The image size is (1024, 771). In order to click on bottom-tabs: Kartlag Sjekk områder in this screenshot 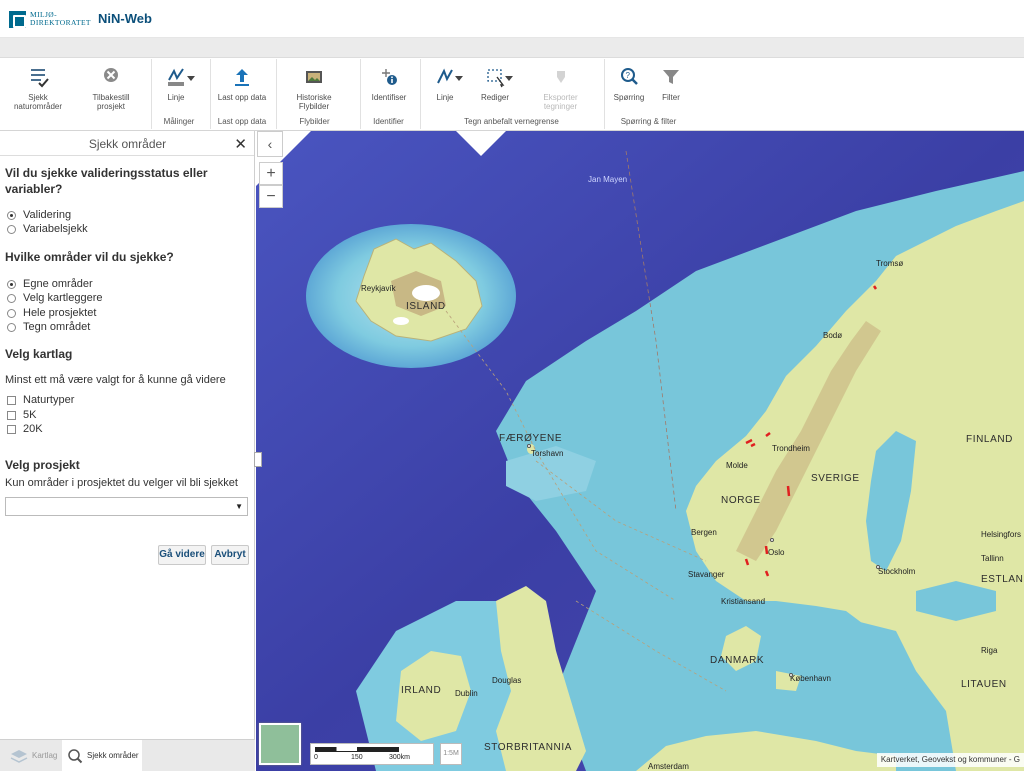, I will do `click(127, 755)`.